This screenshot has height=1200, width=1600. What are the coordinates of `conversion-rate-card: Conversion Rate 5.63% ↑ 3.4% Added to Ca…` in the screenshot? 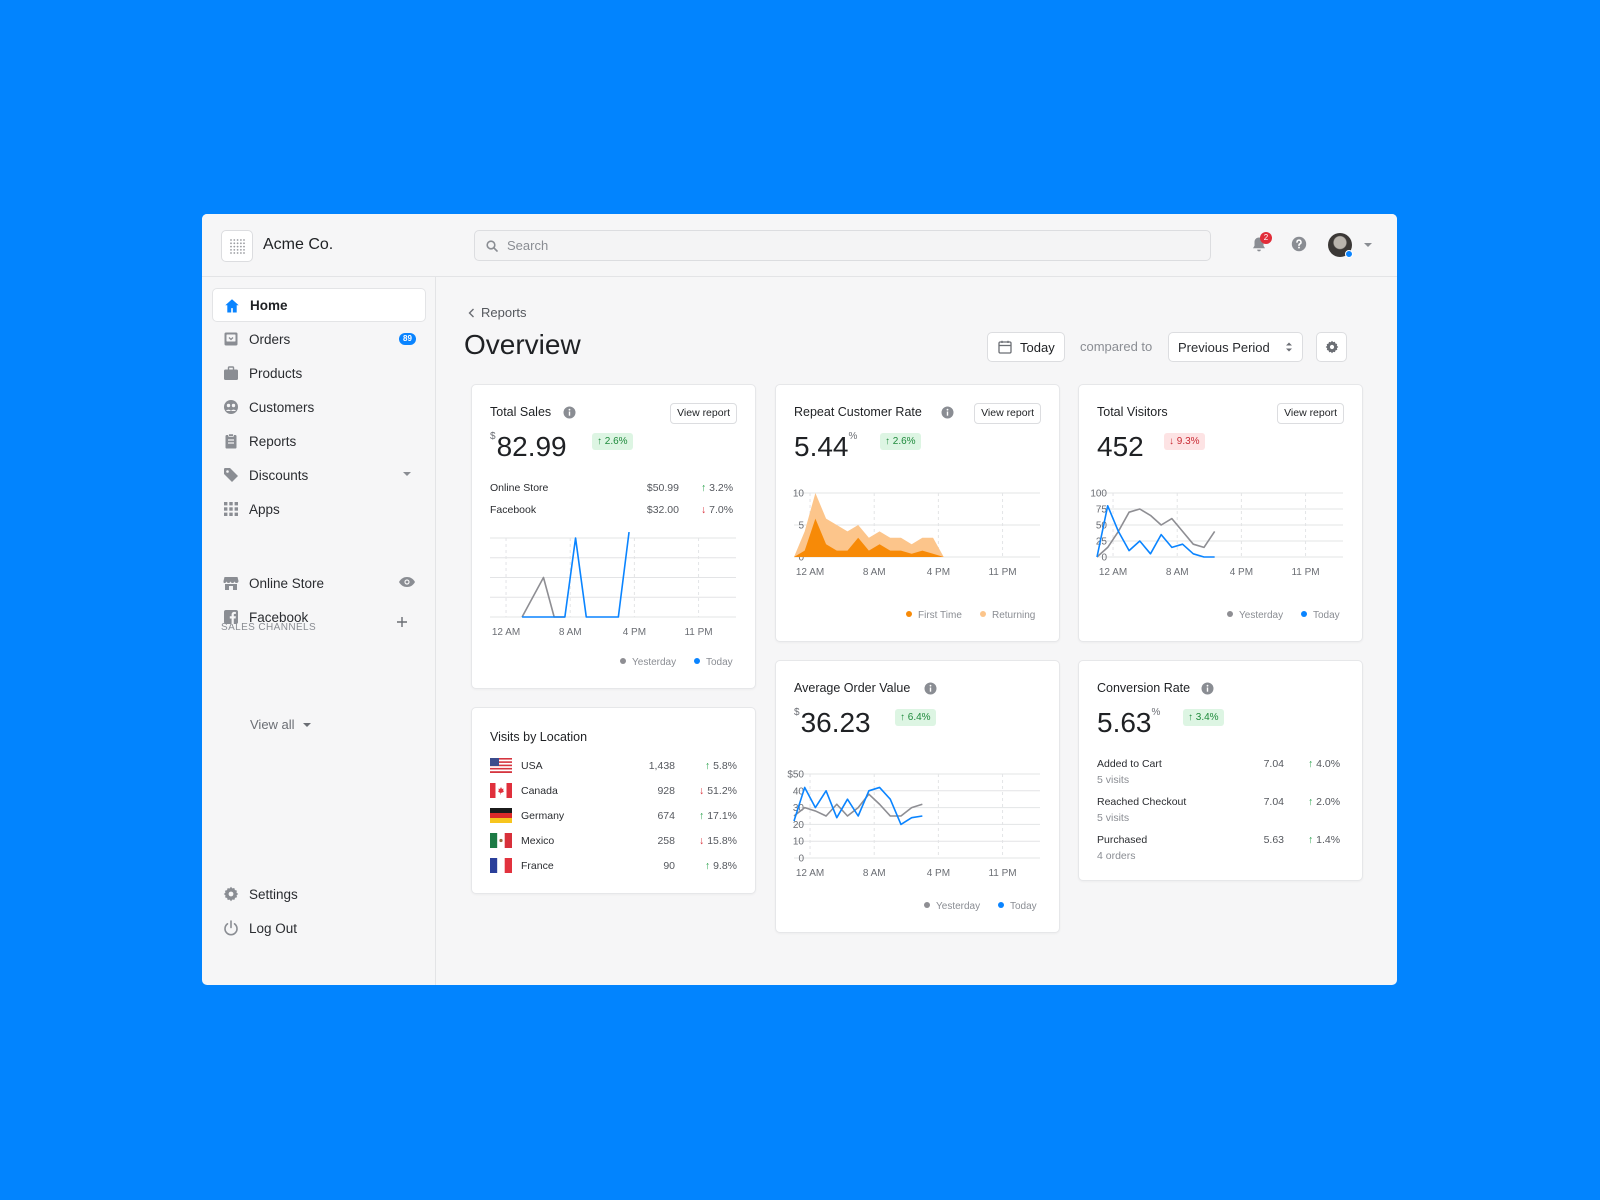 It's located at (1220, 770).